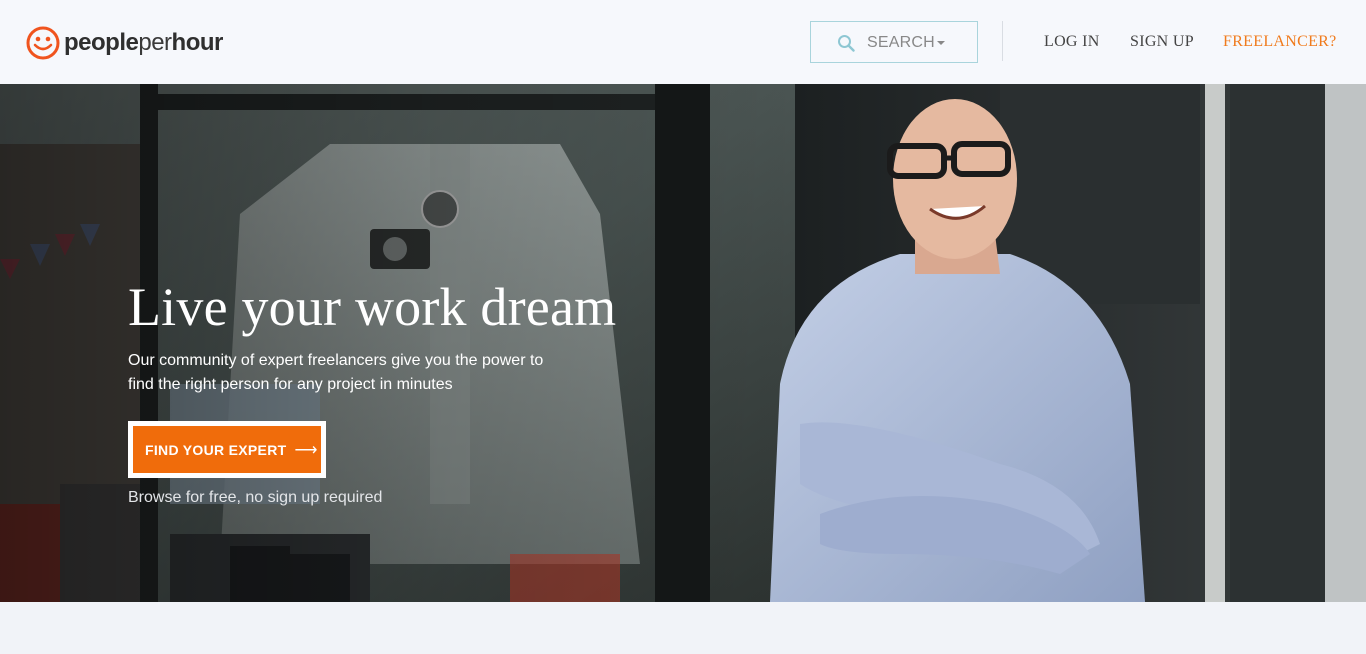 Image resolution: width=1366 pixels, height=654 pixels. I want to click on find-expert-button: FIND YOUR EXPERT ⟶, so click(227, 449).